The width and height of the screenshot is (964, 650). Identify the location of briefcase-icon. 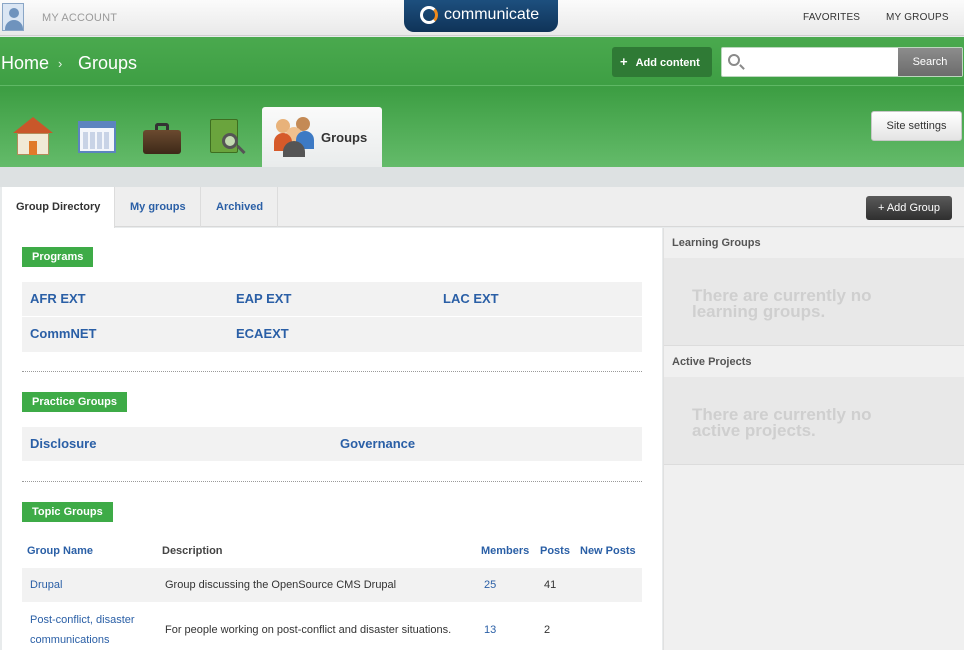
(161, 137).